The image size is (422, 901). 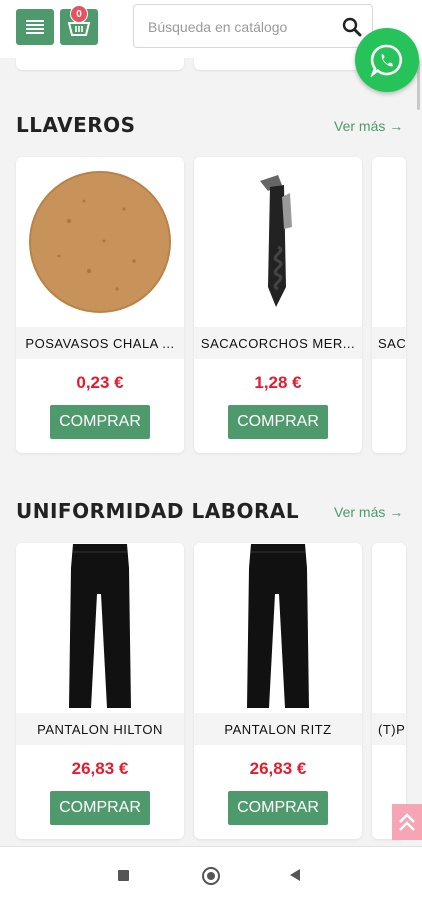 What do you see at coordinates (158, 511) in the screenshot?
I see `section-title: UNIFORMIDAD LABORAL` at bounding box center [158, 511].